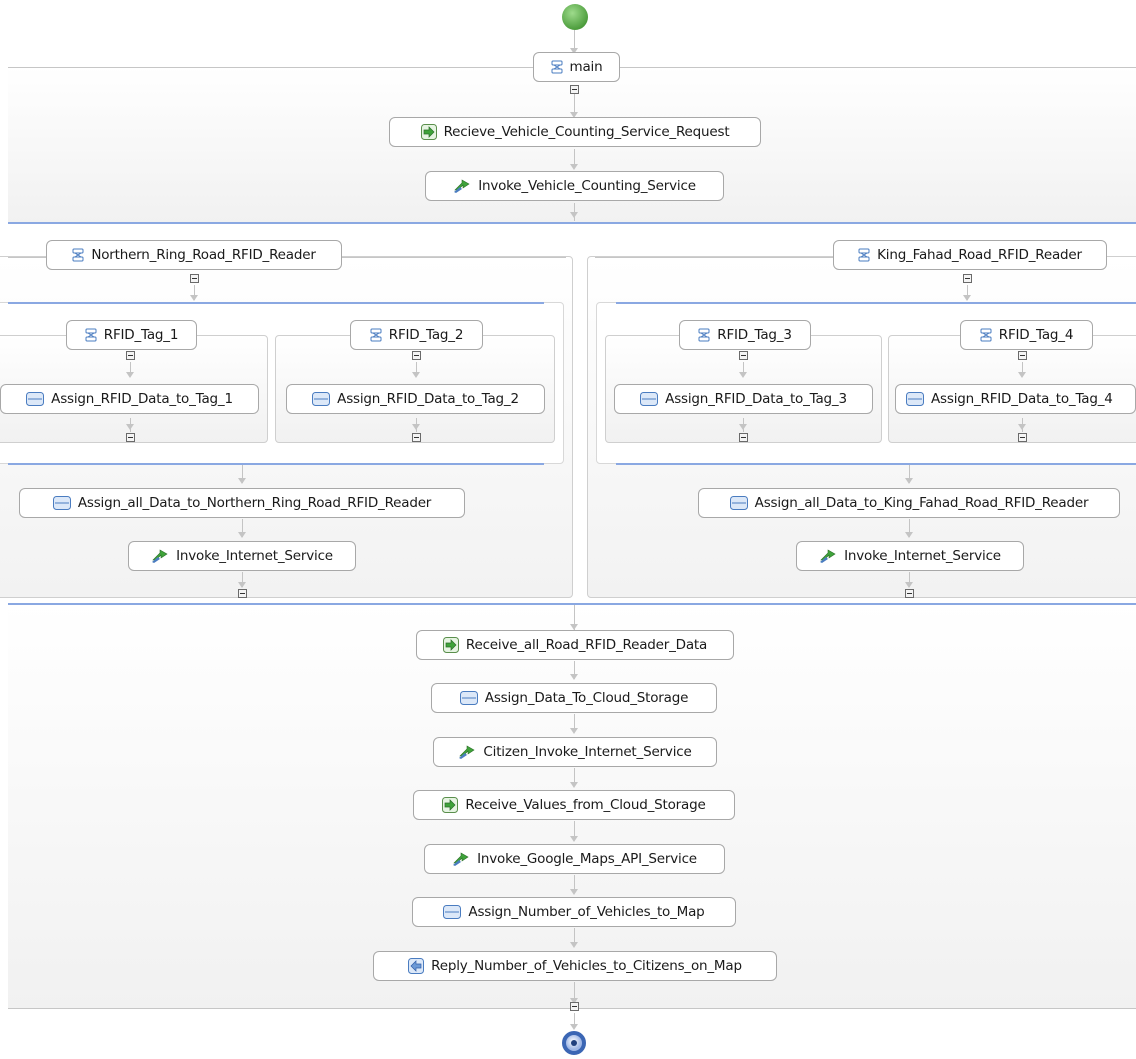 The image size is (1136, 1059). I want to click on assign-tag-3-node: Assign_RFID_Data_to_Tag_3, so click(743, 399).